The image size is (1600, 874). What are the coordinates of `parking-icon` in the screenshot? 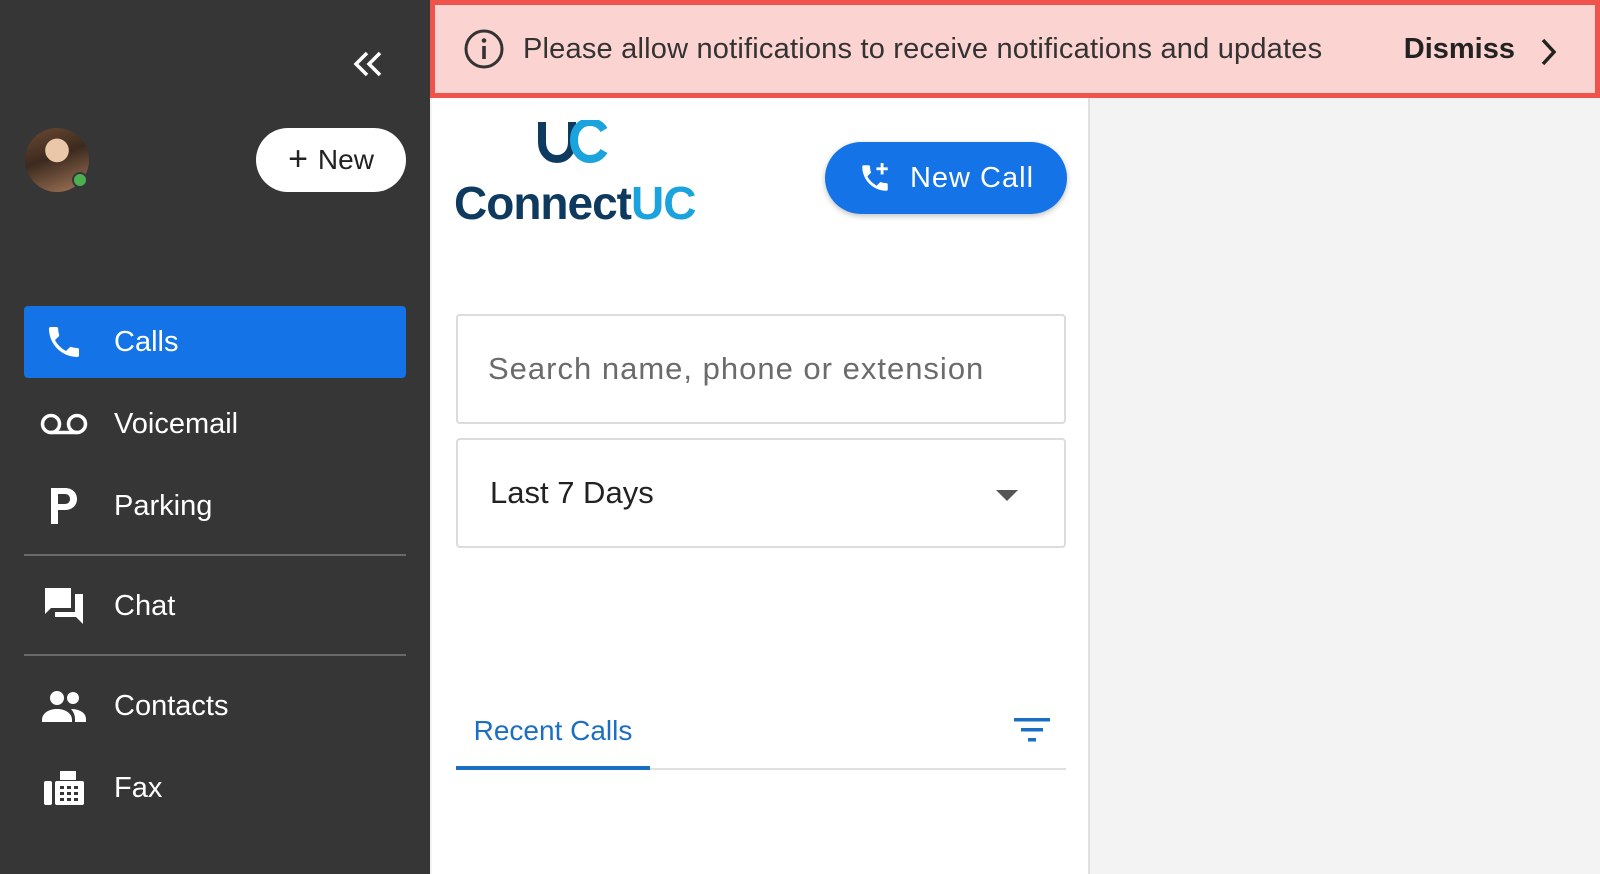 It's located at (64, 506).